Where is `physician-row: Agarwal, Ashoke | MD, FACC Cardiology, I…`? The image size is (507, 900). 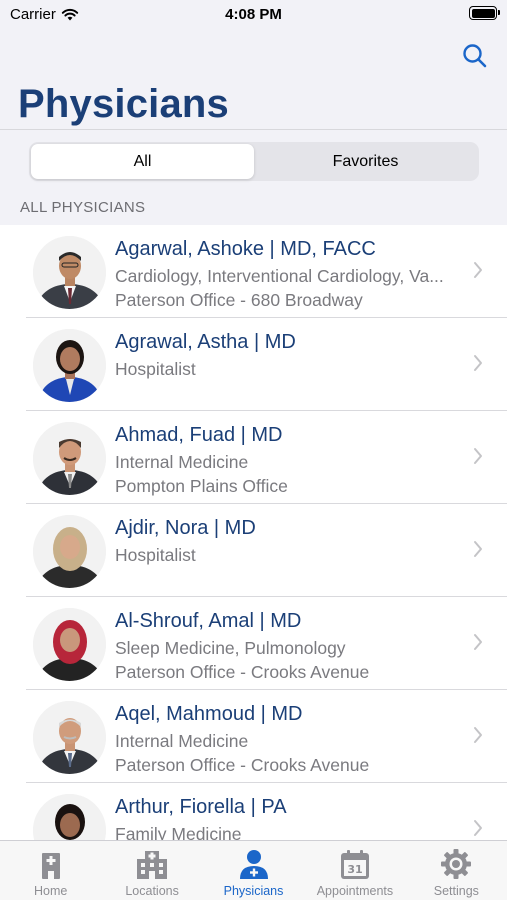
physician-row: Agarwal, Ashoke | MD, FACC Cardiology, I… is located at coordinates (253, 271).